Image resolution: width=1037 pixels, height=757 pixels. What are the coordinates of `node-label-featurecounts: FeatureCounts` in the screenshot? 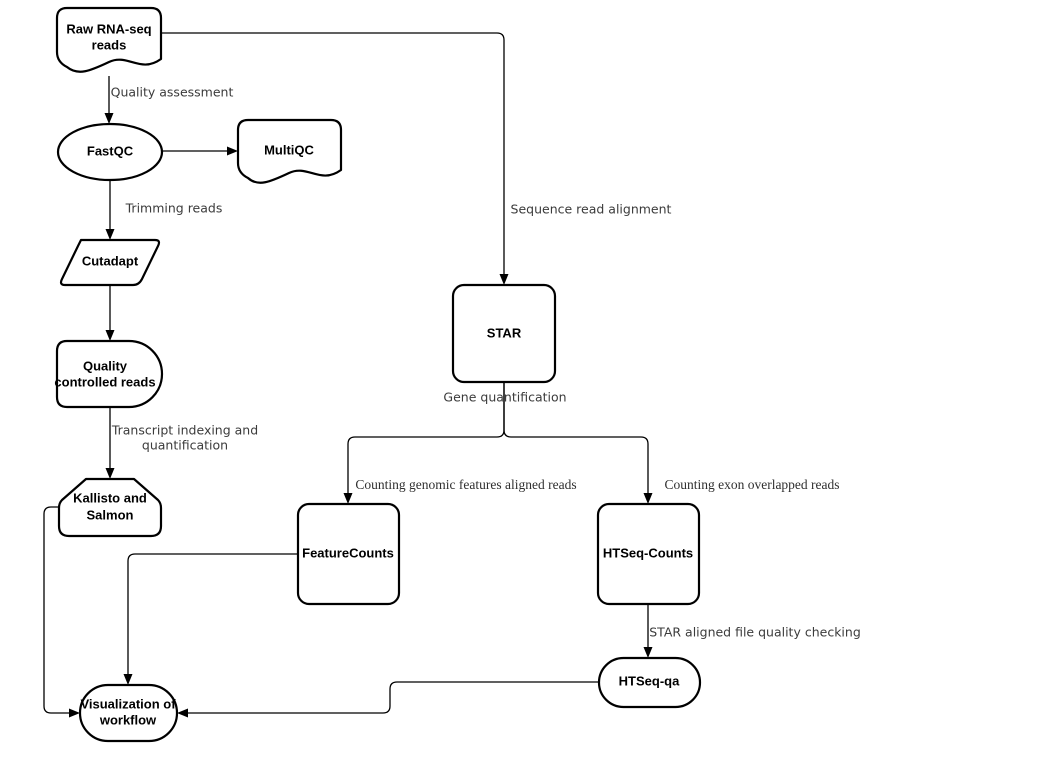 It's located at (348, 552).